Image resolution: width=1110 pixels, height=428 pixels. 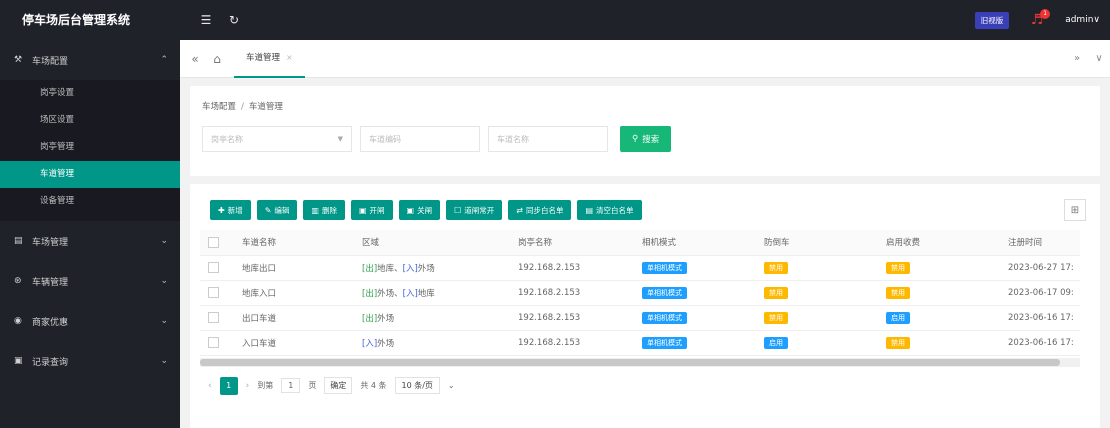 I want to click on gate-always-open-icon: ☐, so click(x=458, y=210).